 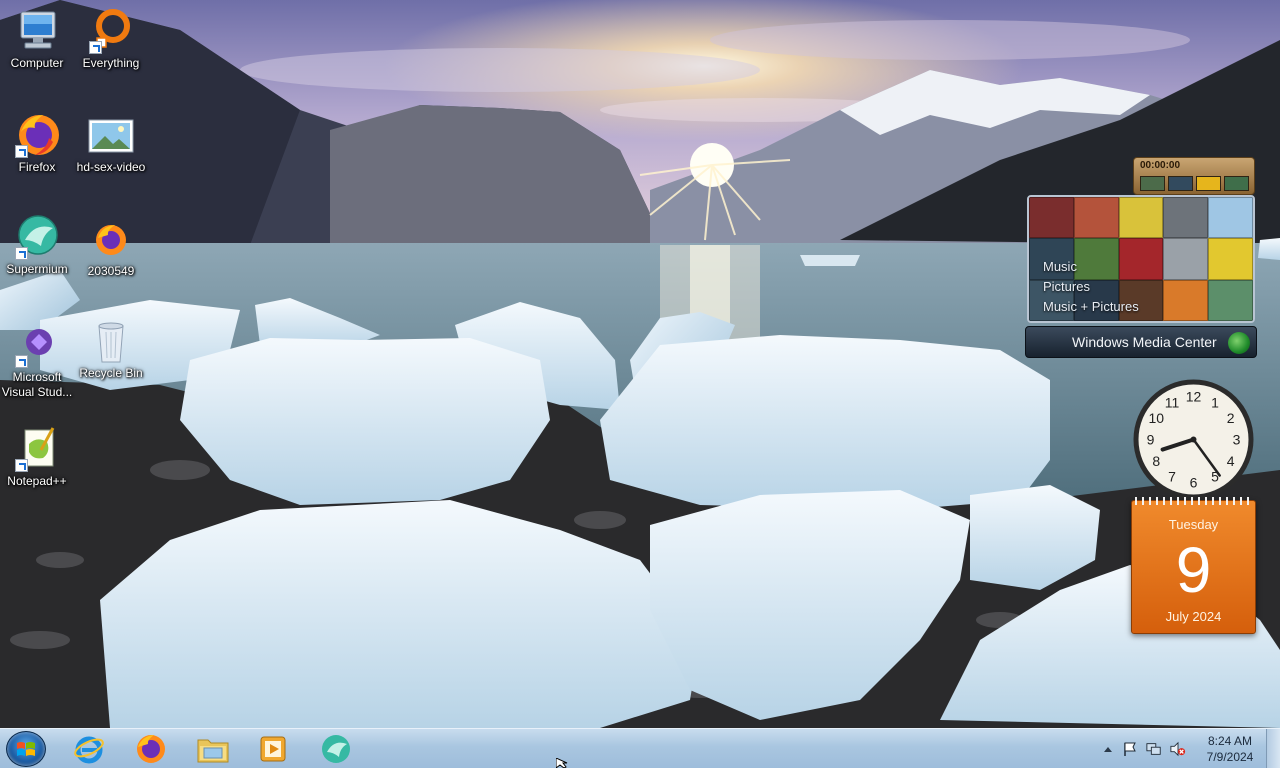 What do you see at coordinates (640, 748) in the screenshot?
I see `taskbar: 8:24 AM 7/9/2024` at bounding box center [640, 748].